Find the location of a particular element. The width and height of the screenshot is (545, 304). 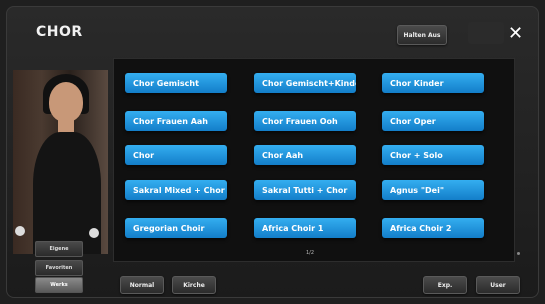

voice-button: Chor is located at coordinates (176, 155).